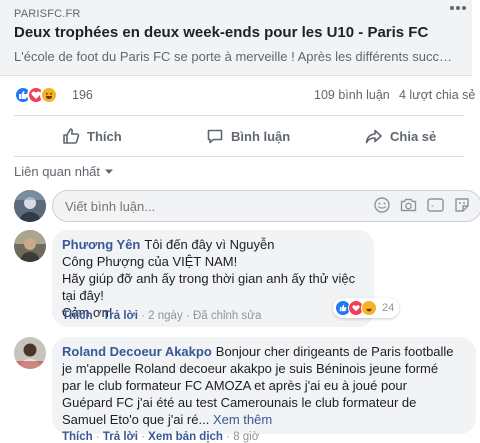 This screenshot has width=480, height=443. I want to click on reaction-summary: 196 109 bình luận 4 lượt chia sẻ, so click(244, 96).